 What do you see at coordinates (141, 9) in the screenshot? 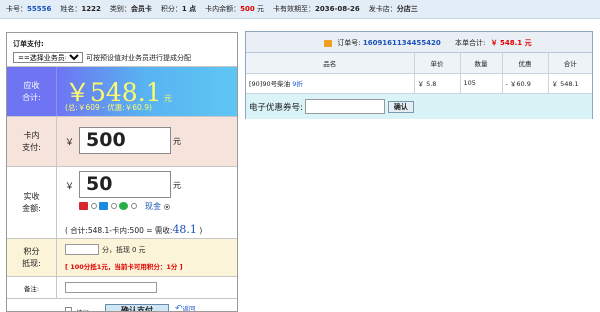
I see `card-type-value: 会员卡` at bounding box center [141, 9].